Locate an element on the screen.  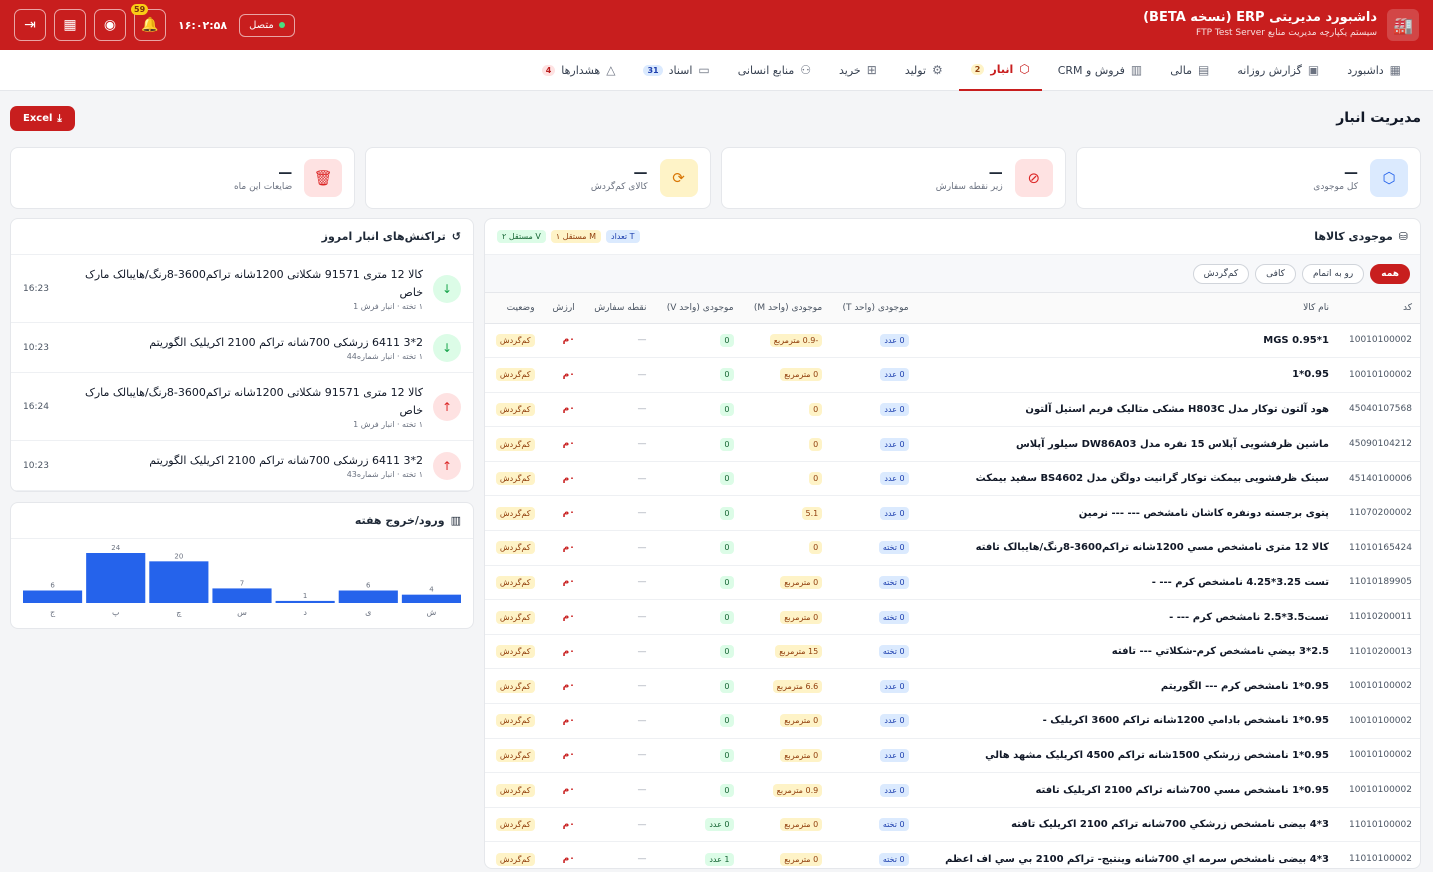
filter-3: کم‌گردش is located at coordinates (1221, 273).